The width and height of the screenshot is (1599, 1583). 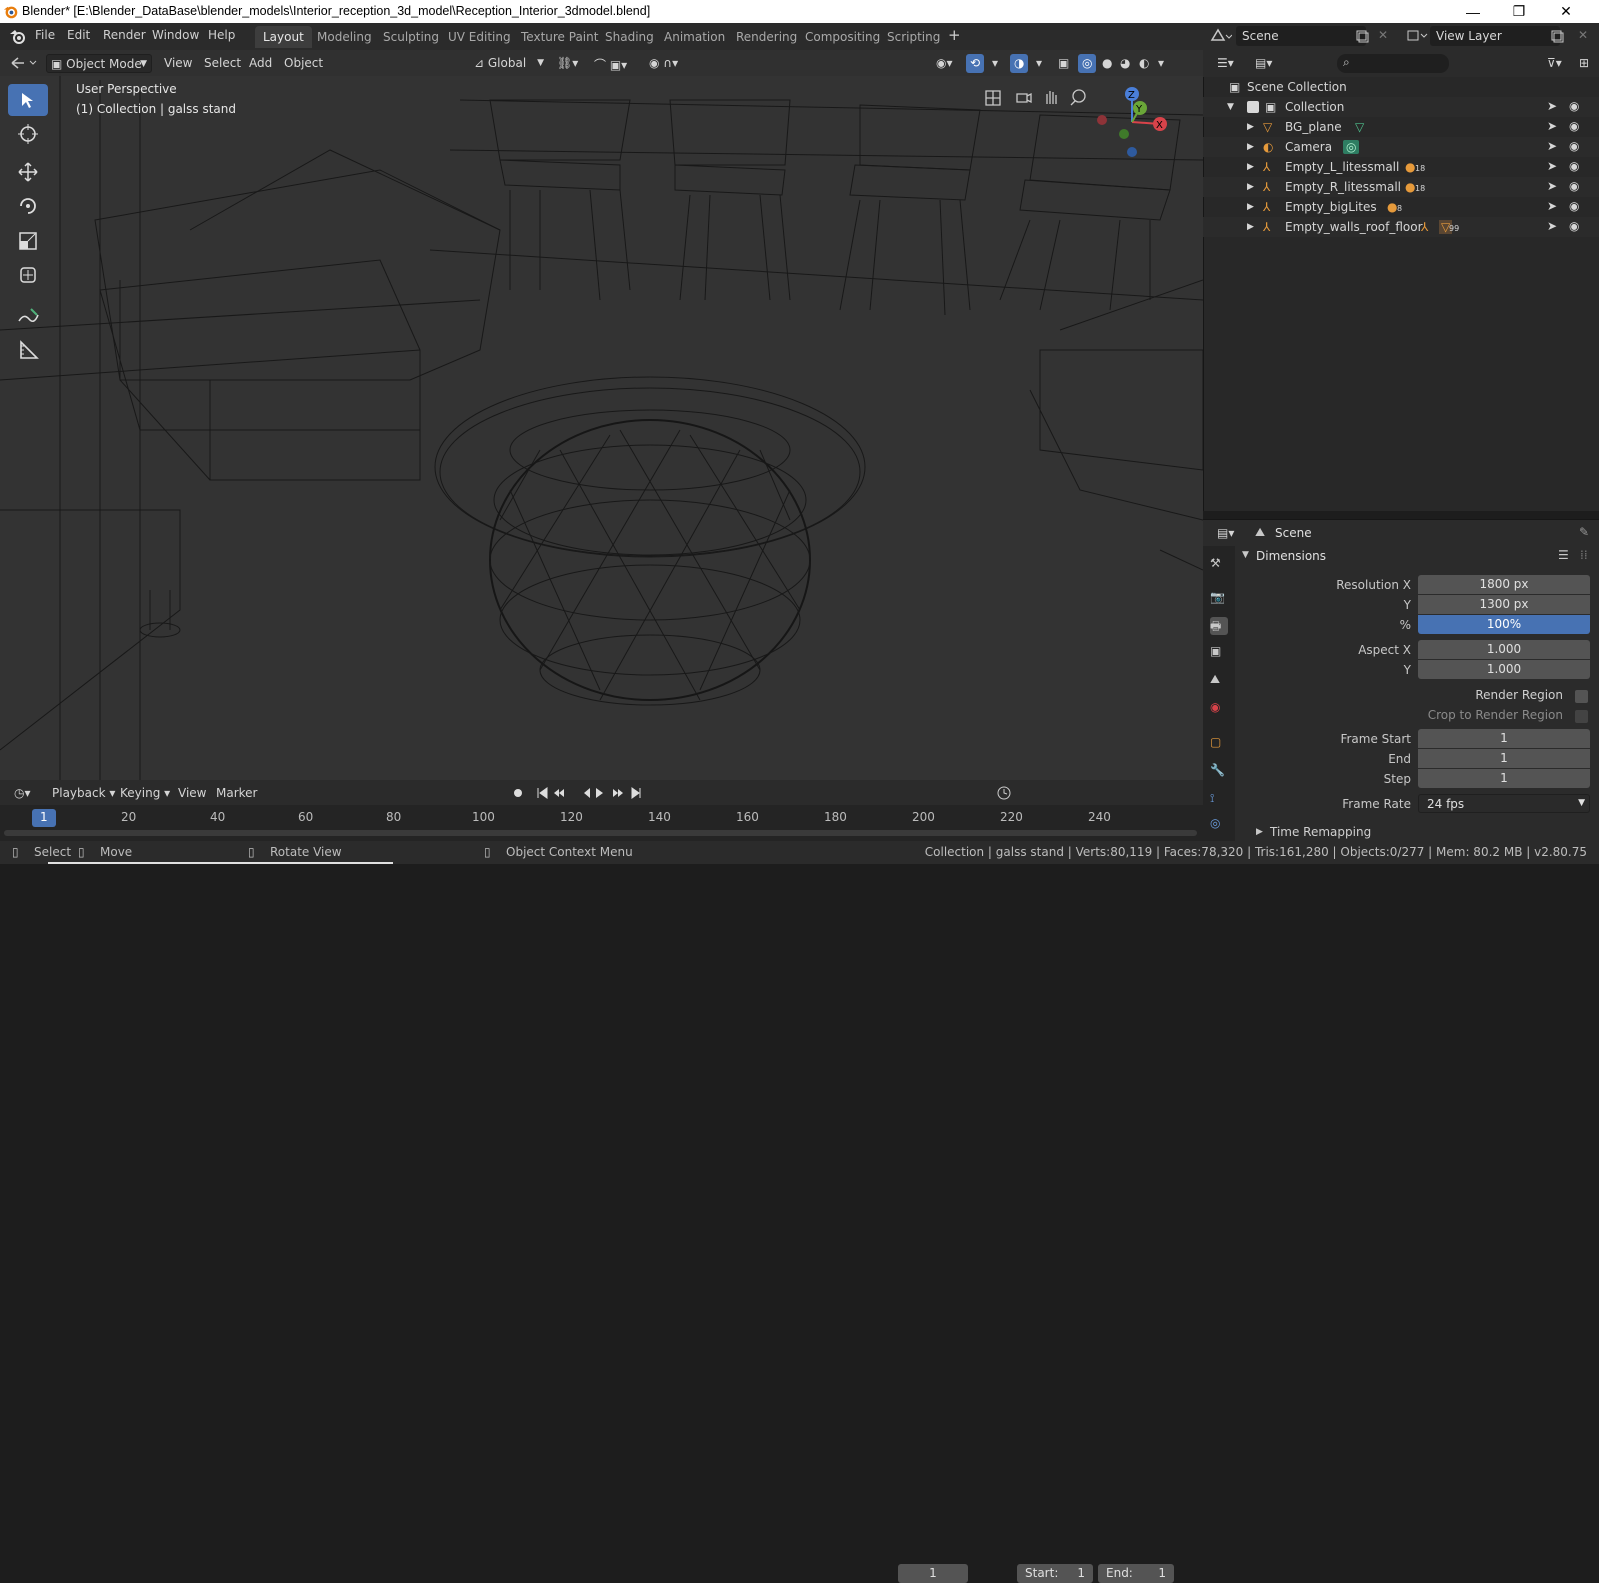 What do you see at coordinates (1519, 11) in the screenshot?
I see `maximize-button: ❐` at bounding box center [1519, 11].